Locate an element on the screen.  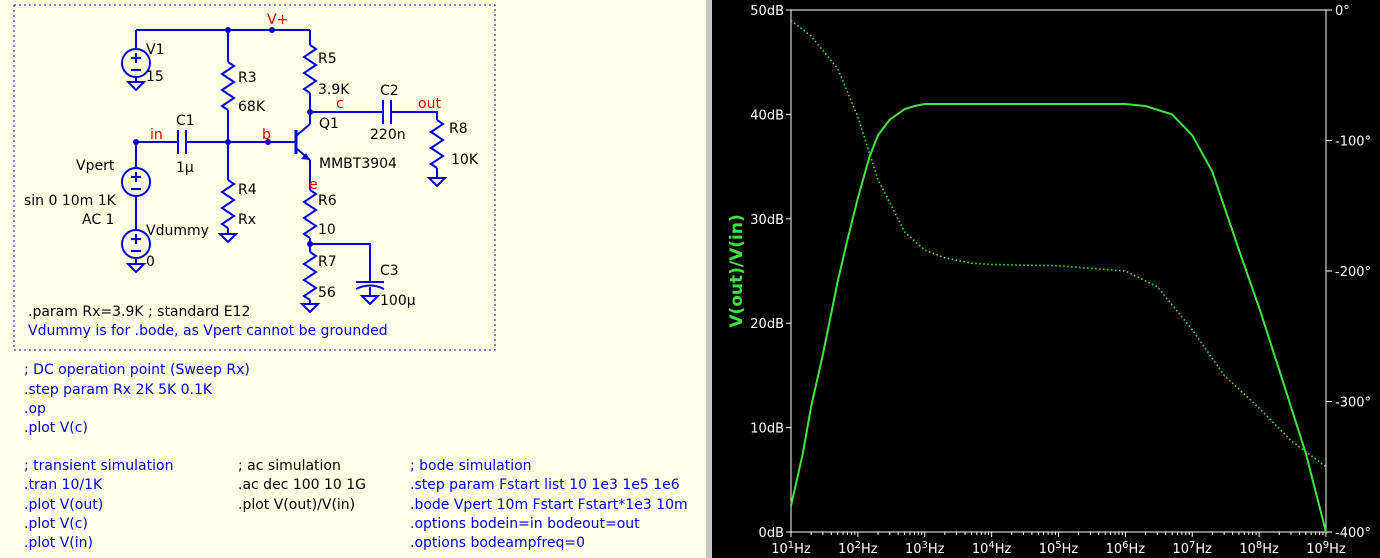
x-tick-label: 105Hz is located at coordinates (1059, 548).